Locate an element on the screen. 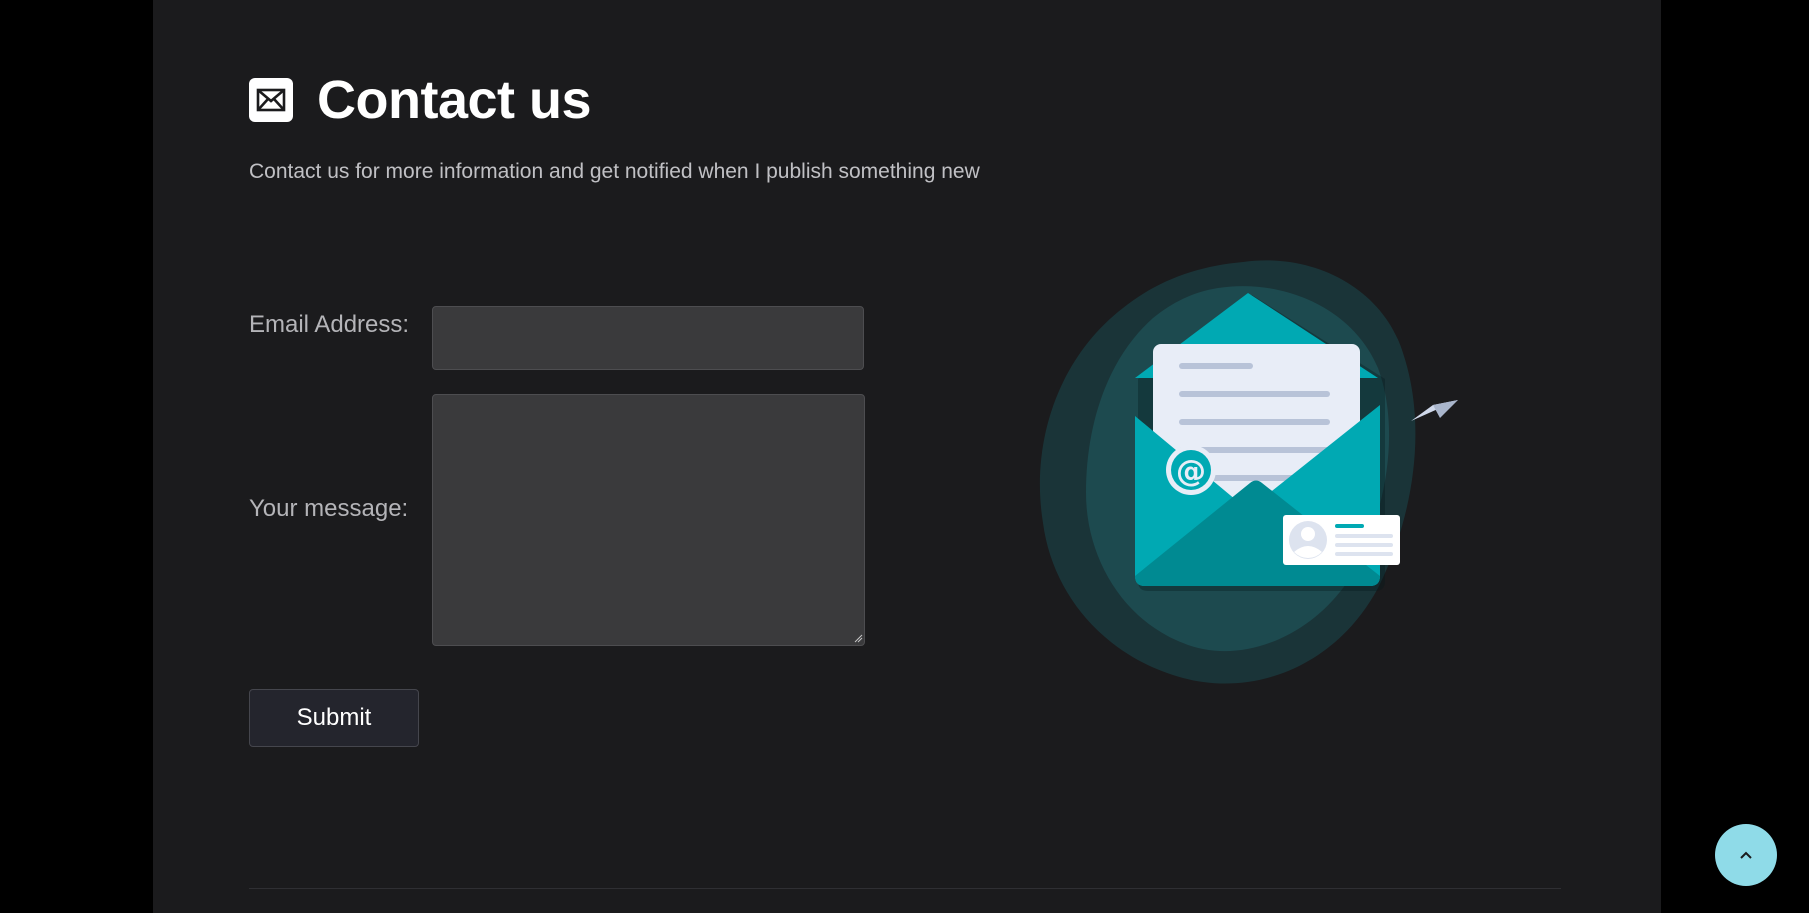  resize-grip-icon is located at coordinates (858, 638).